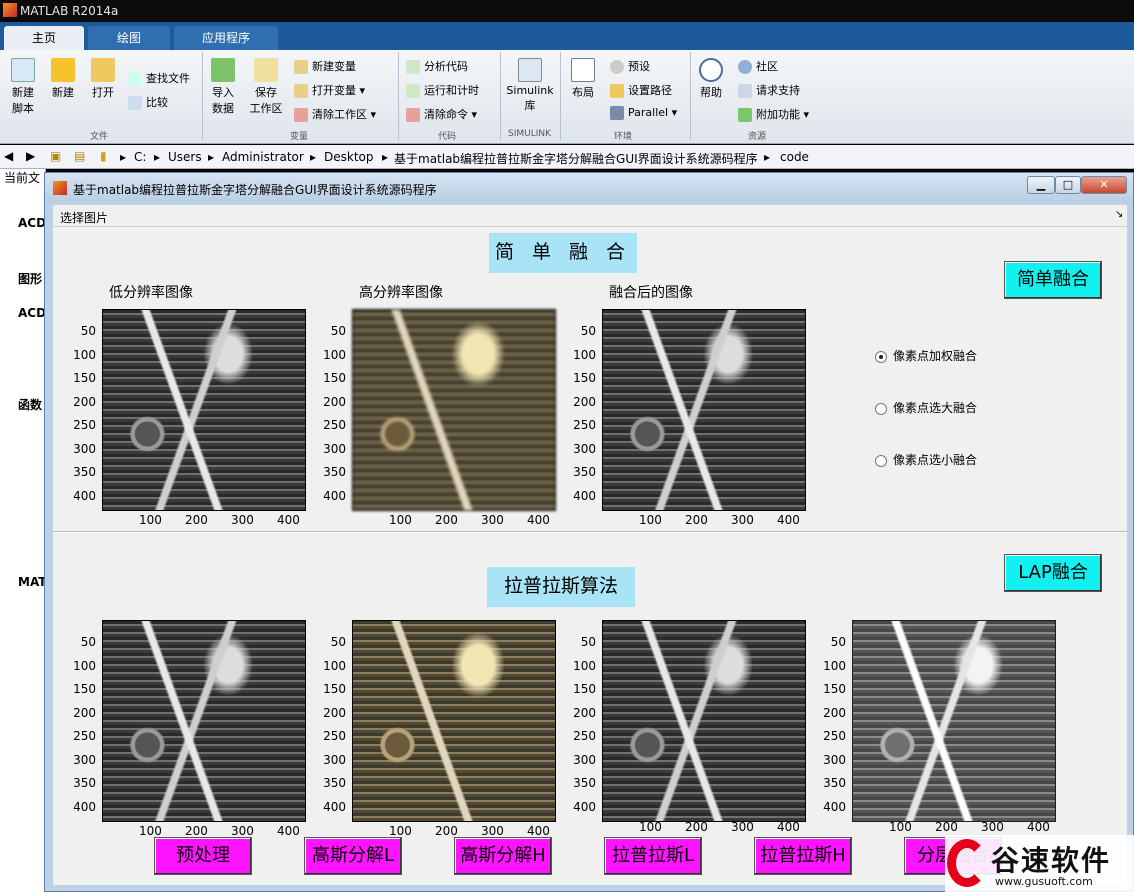 The image size is (1134, 892). I want to click on path-segment: Users, so click(185, 157).